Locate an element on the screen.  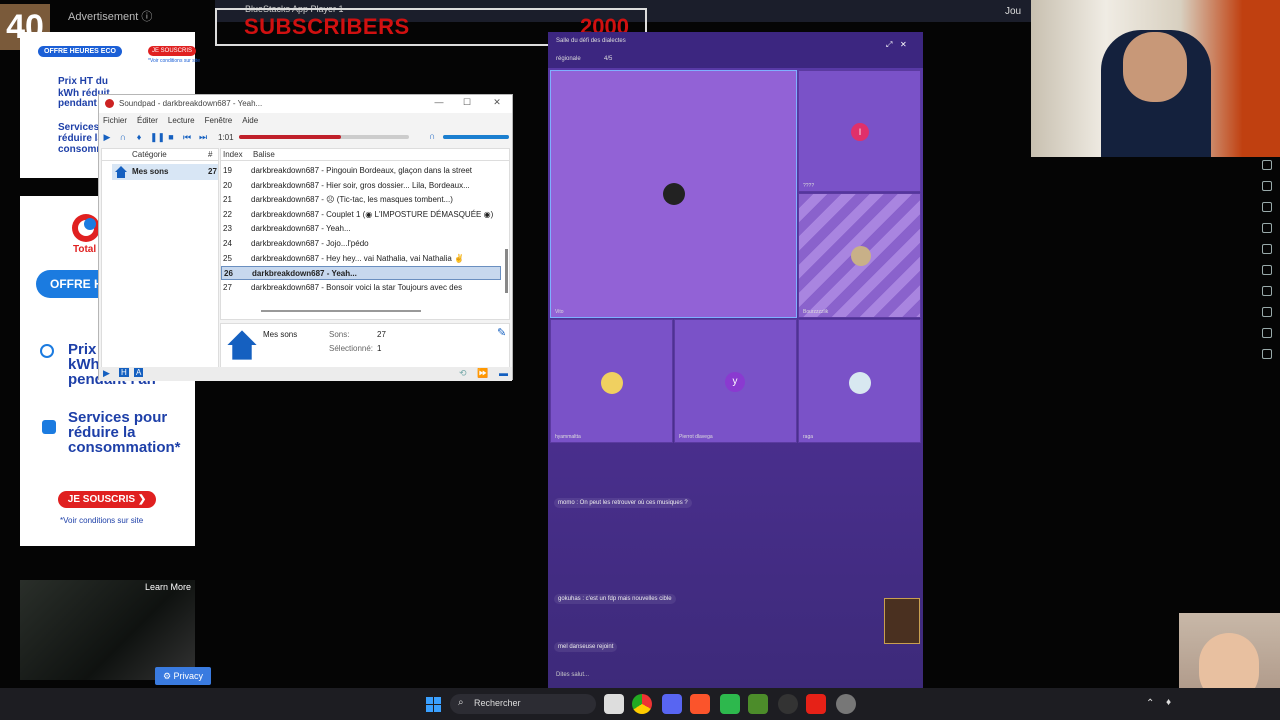
forward-icon: ⏩ is located at coordinates (482, 373).